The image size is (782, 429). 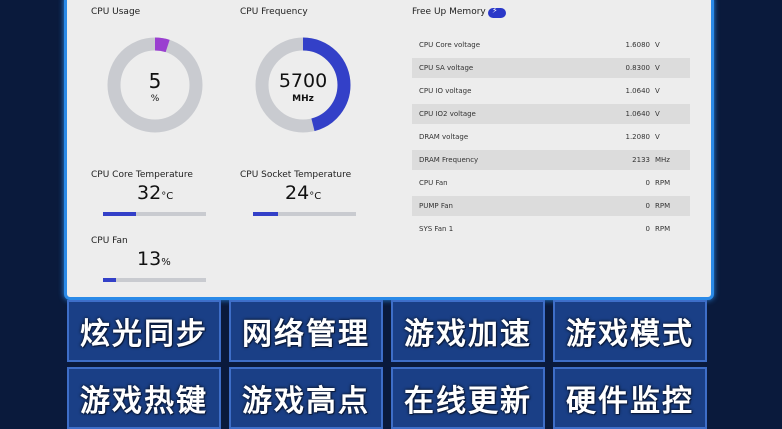 What do you see at coordinates (274, 12) in the screenshot?
I see `cpu-frequency-label: CPU Frequency` at bounding box center [274, 12].